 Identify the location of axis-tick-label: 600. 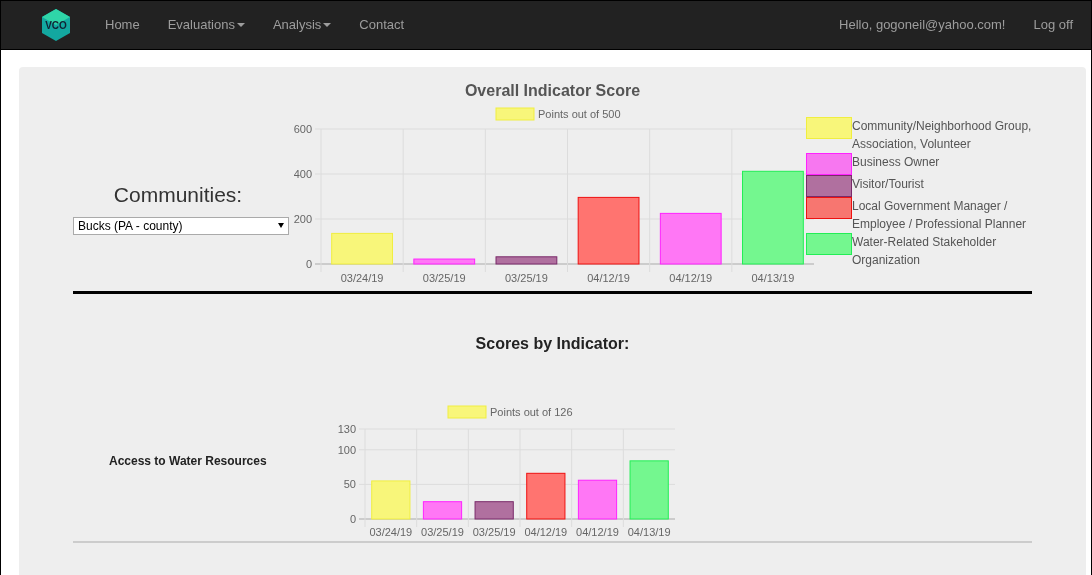
(302, 129).